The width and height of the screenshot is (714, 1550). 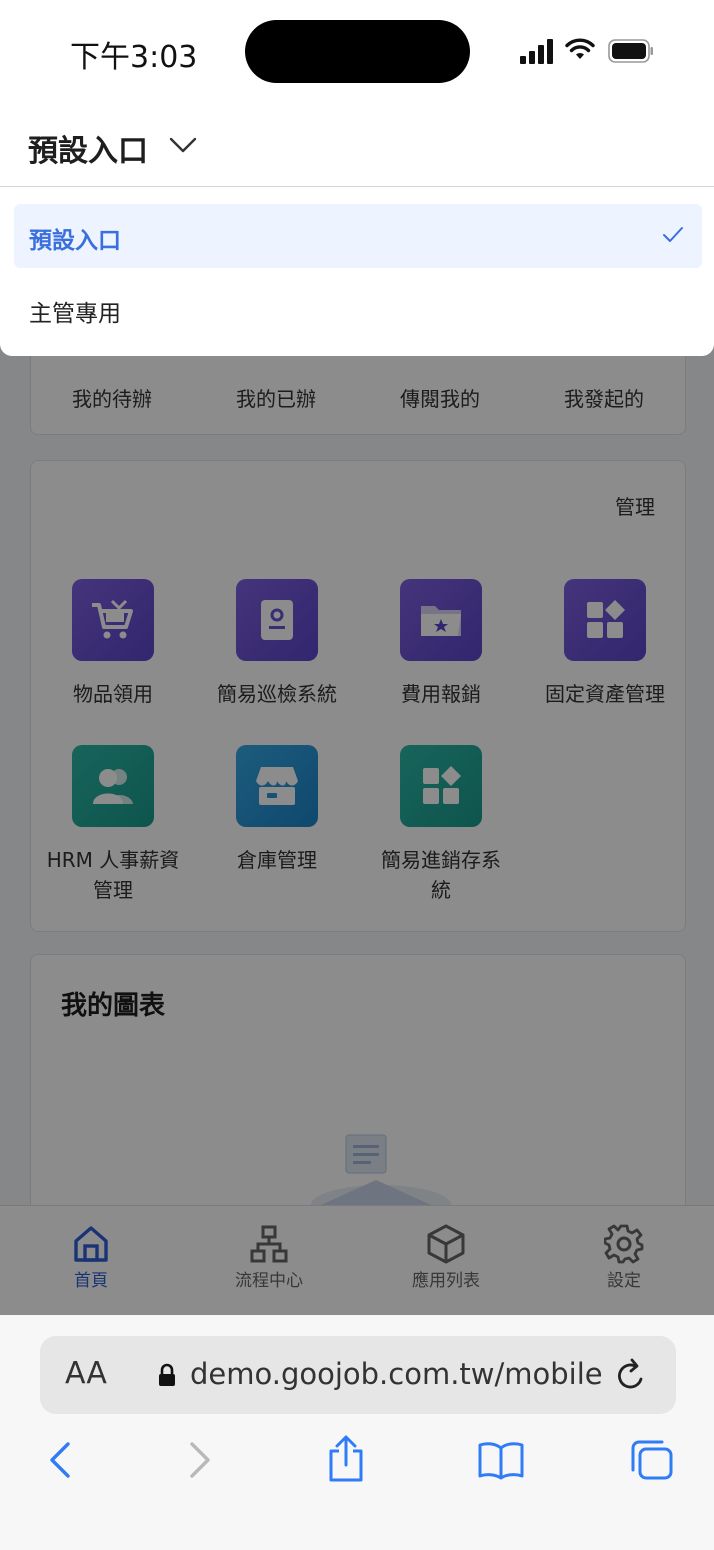 What do you see at coordinates (673, 234) in the screenshot?
I see `check-icon` at bounding box center [673, 234].